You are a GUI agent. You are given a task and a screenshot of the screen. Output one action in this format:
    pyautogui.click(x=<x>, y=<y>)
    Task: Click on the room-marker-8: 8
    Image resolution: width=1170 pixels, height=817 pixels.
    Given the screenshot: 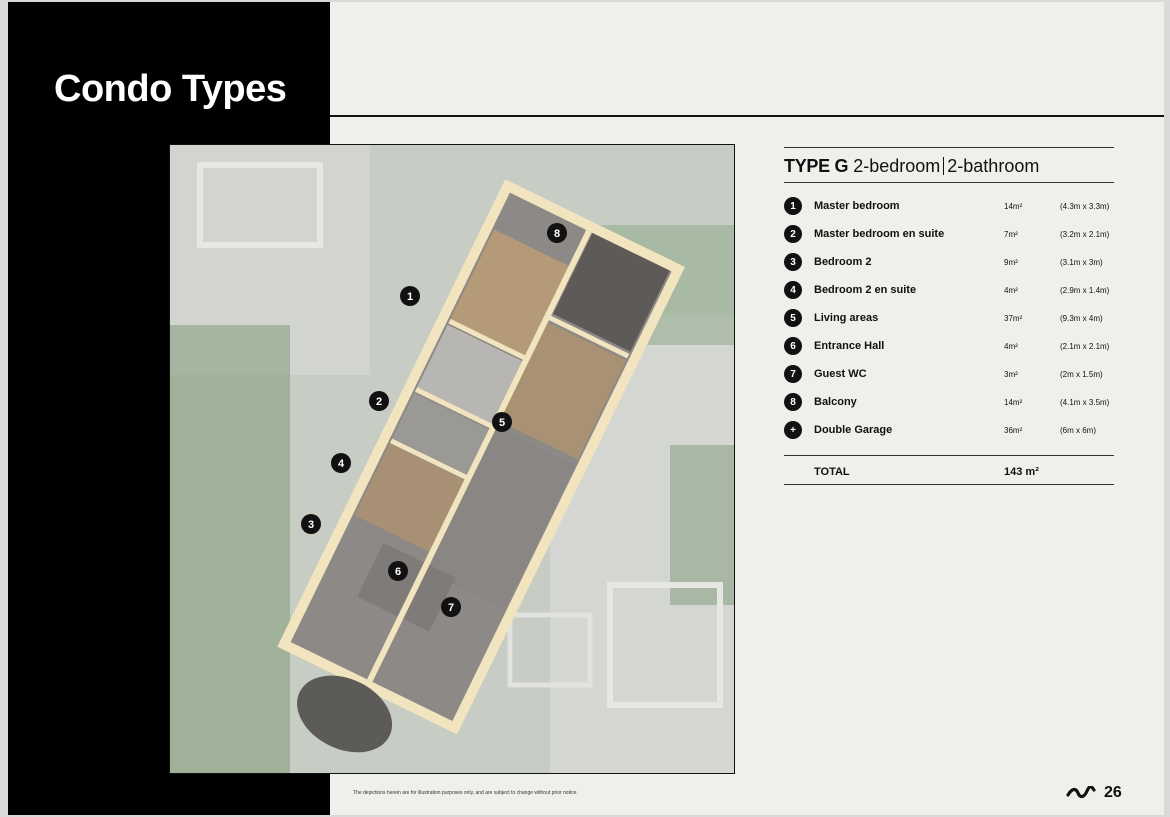 What is the action you would take?
    pyautogui.click(x=557, y=233)
    